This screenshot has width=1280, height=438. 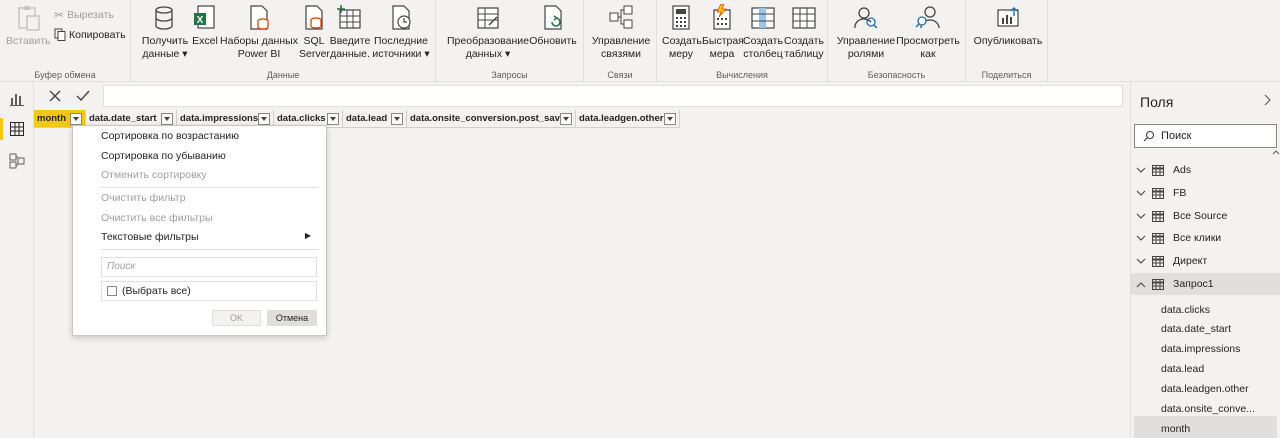 I want to click on formula-input, so click(x=613, y=96).